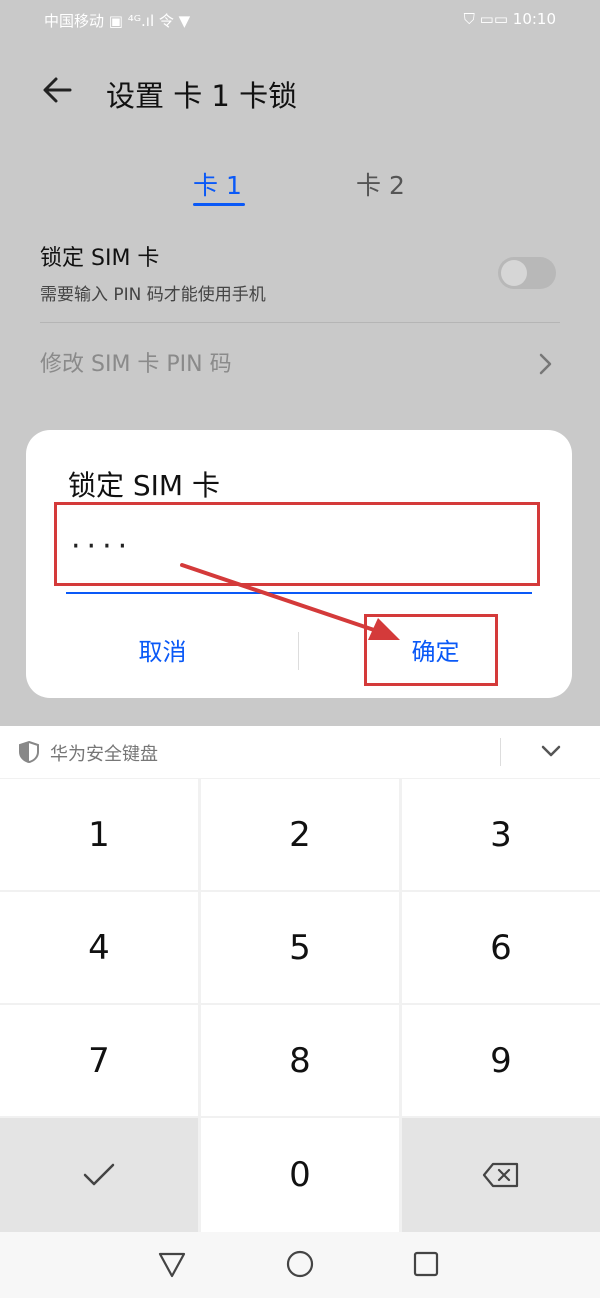 The image size is (600, 1298). What do you see at coordinates (300, 90) in the screenshot?
I see `title-bar: 设置 卡 1 卡锁` at bounding box center [300, 90].